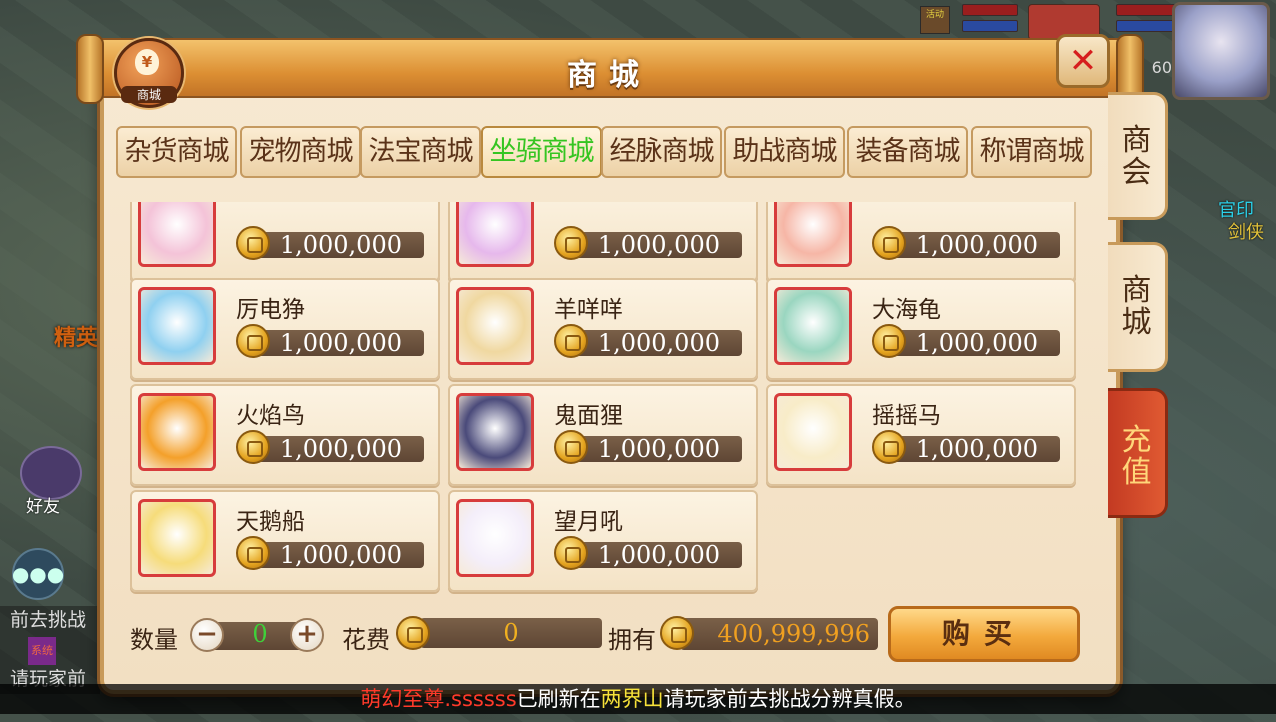  Describe the element at coordinates (935, 20) in the screenshot. I see `hud-event-icon: 活动` at that location.